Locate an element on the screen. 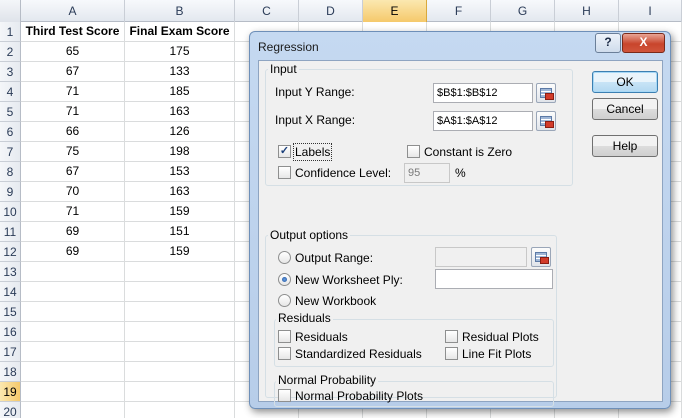 The image size is (682, 418). data-cell: 151 is located at coordinates (180, 232).